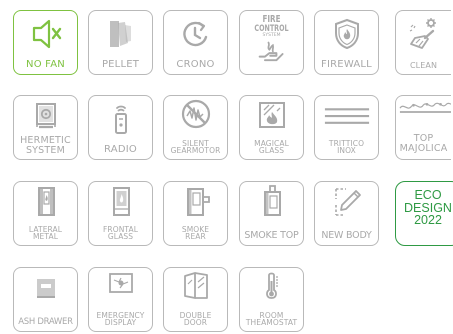  What do you see at coordinates (45, 34) in the screenshot?
I see `speaker-mute-icon` at bounding box center [45, 34].